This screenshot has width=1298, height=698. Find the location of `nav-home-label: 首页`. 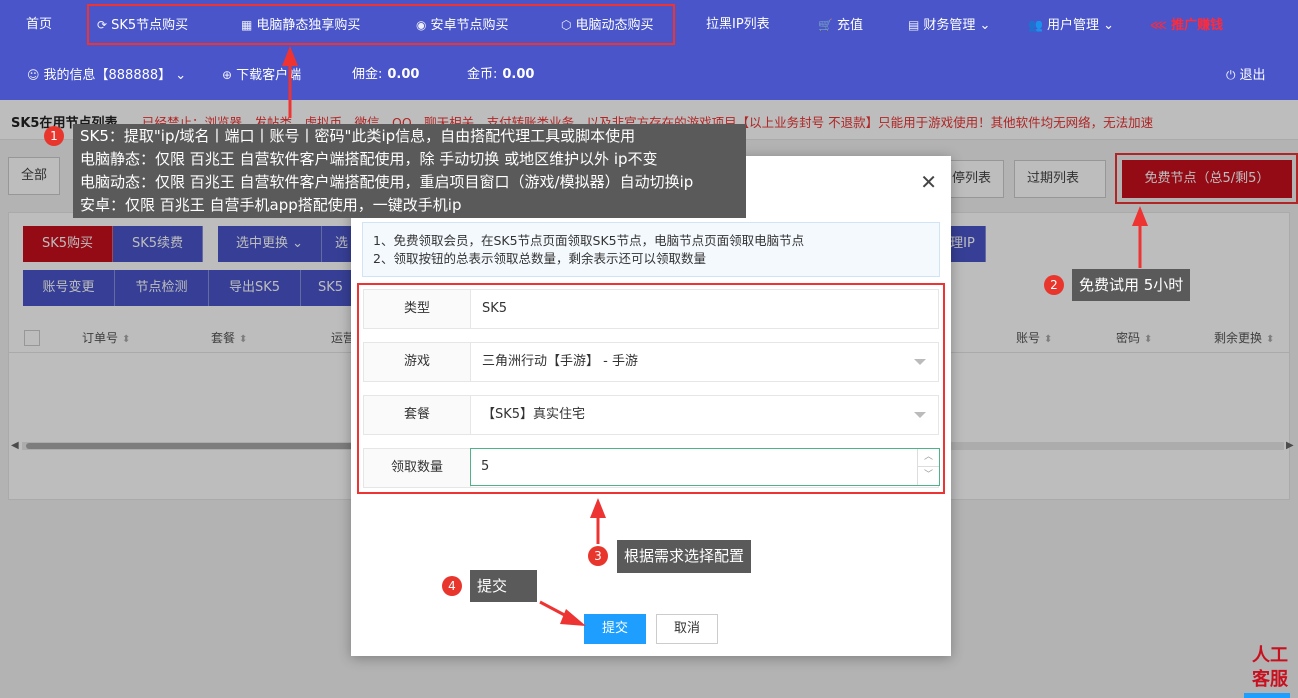

nav-home-label: 首页 is located at coordinates (39, 24).